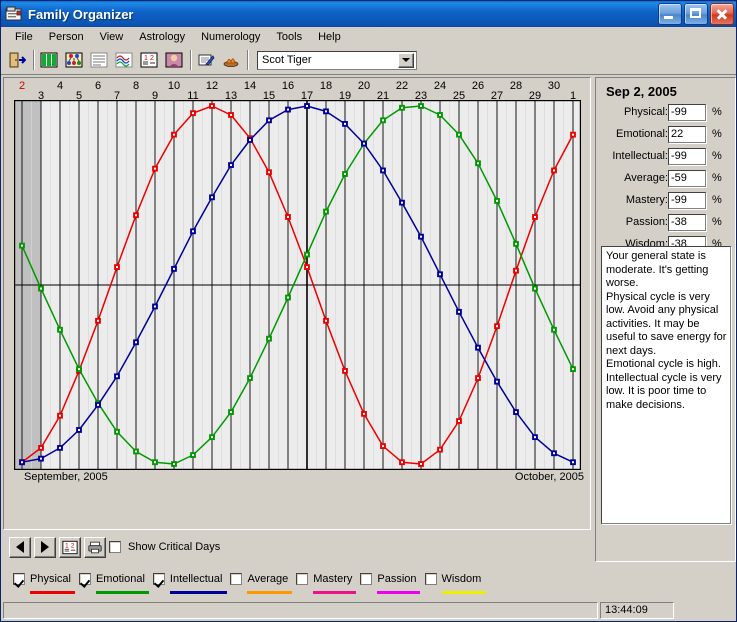 Image resolution: width=737 pixels, height=622 pixels. I want to click on x-axis-tick: 24, so click(440, 86).